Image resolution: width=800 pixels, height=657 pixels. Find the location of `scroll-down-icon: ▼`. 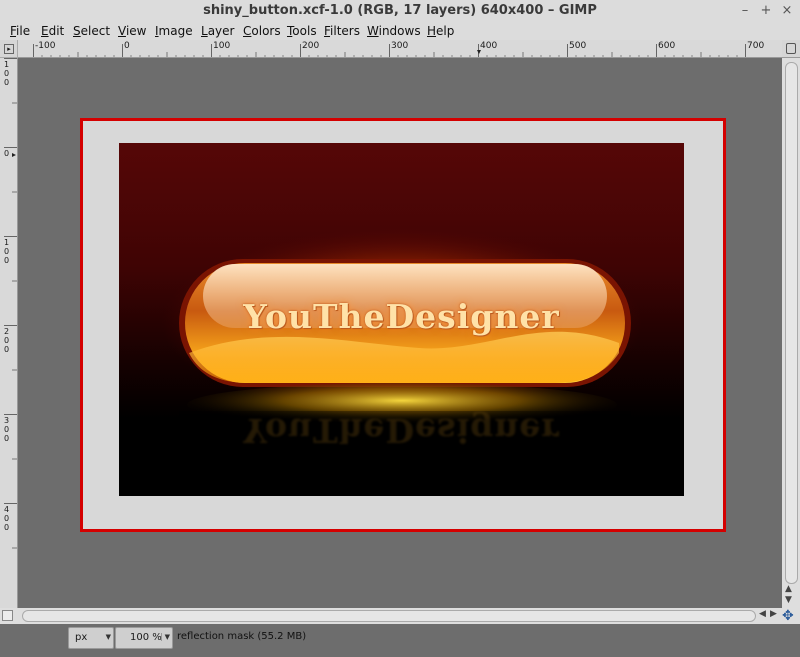

scroll-down-icon: ▼ is located at coordinates (788, 600).